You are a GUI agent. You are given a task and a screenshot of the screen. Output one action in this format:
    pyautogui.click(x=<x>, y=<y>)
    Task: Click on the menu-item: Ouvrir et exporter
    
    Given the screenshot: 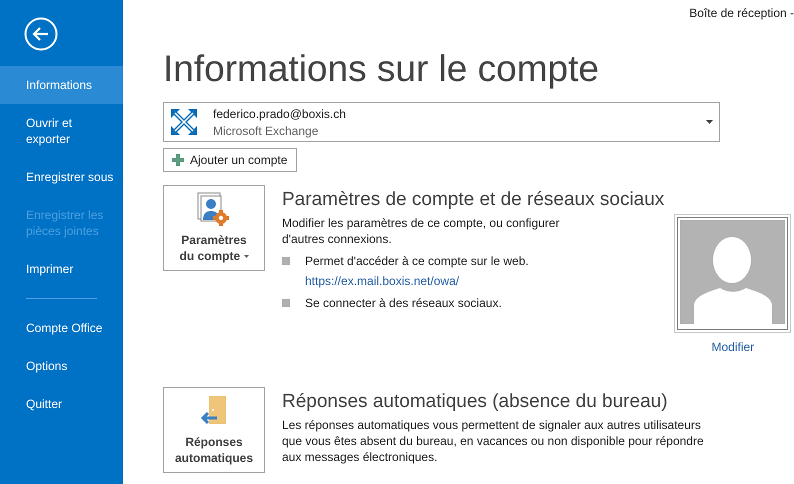 What is the action you would take?
    pyautogui.click(x=53, y=131)
    